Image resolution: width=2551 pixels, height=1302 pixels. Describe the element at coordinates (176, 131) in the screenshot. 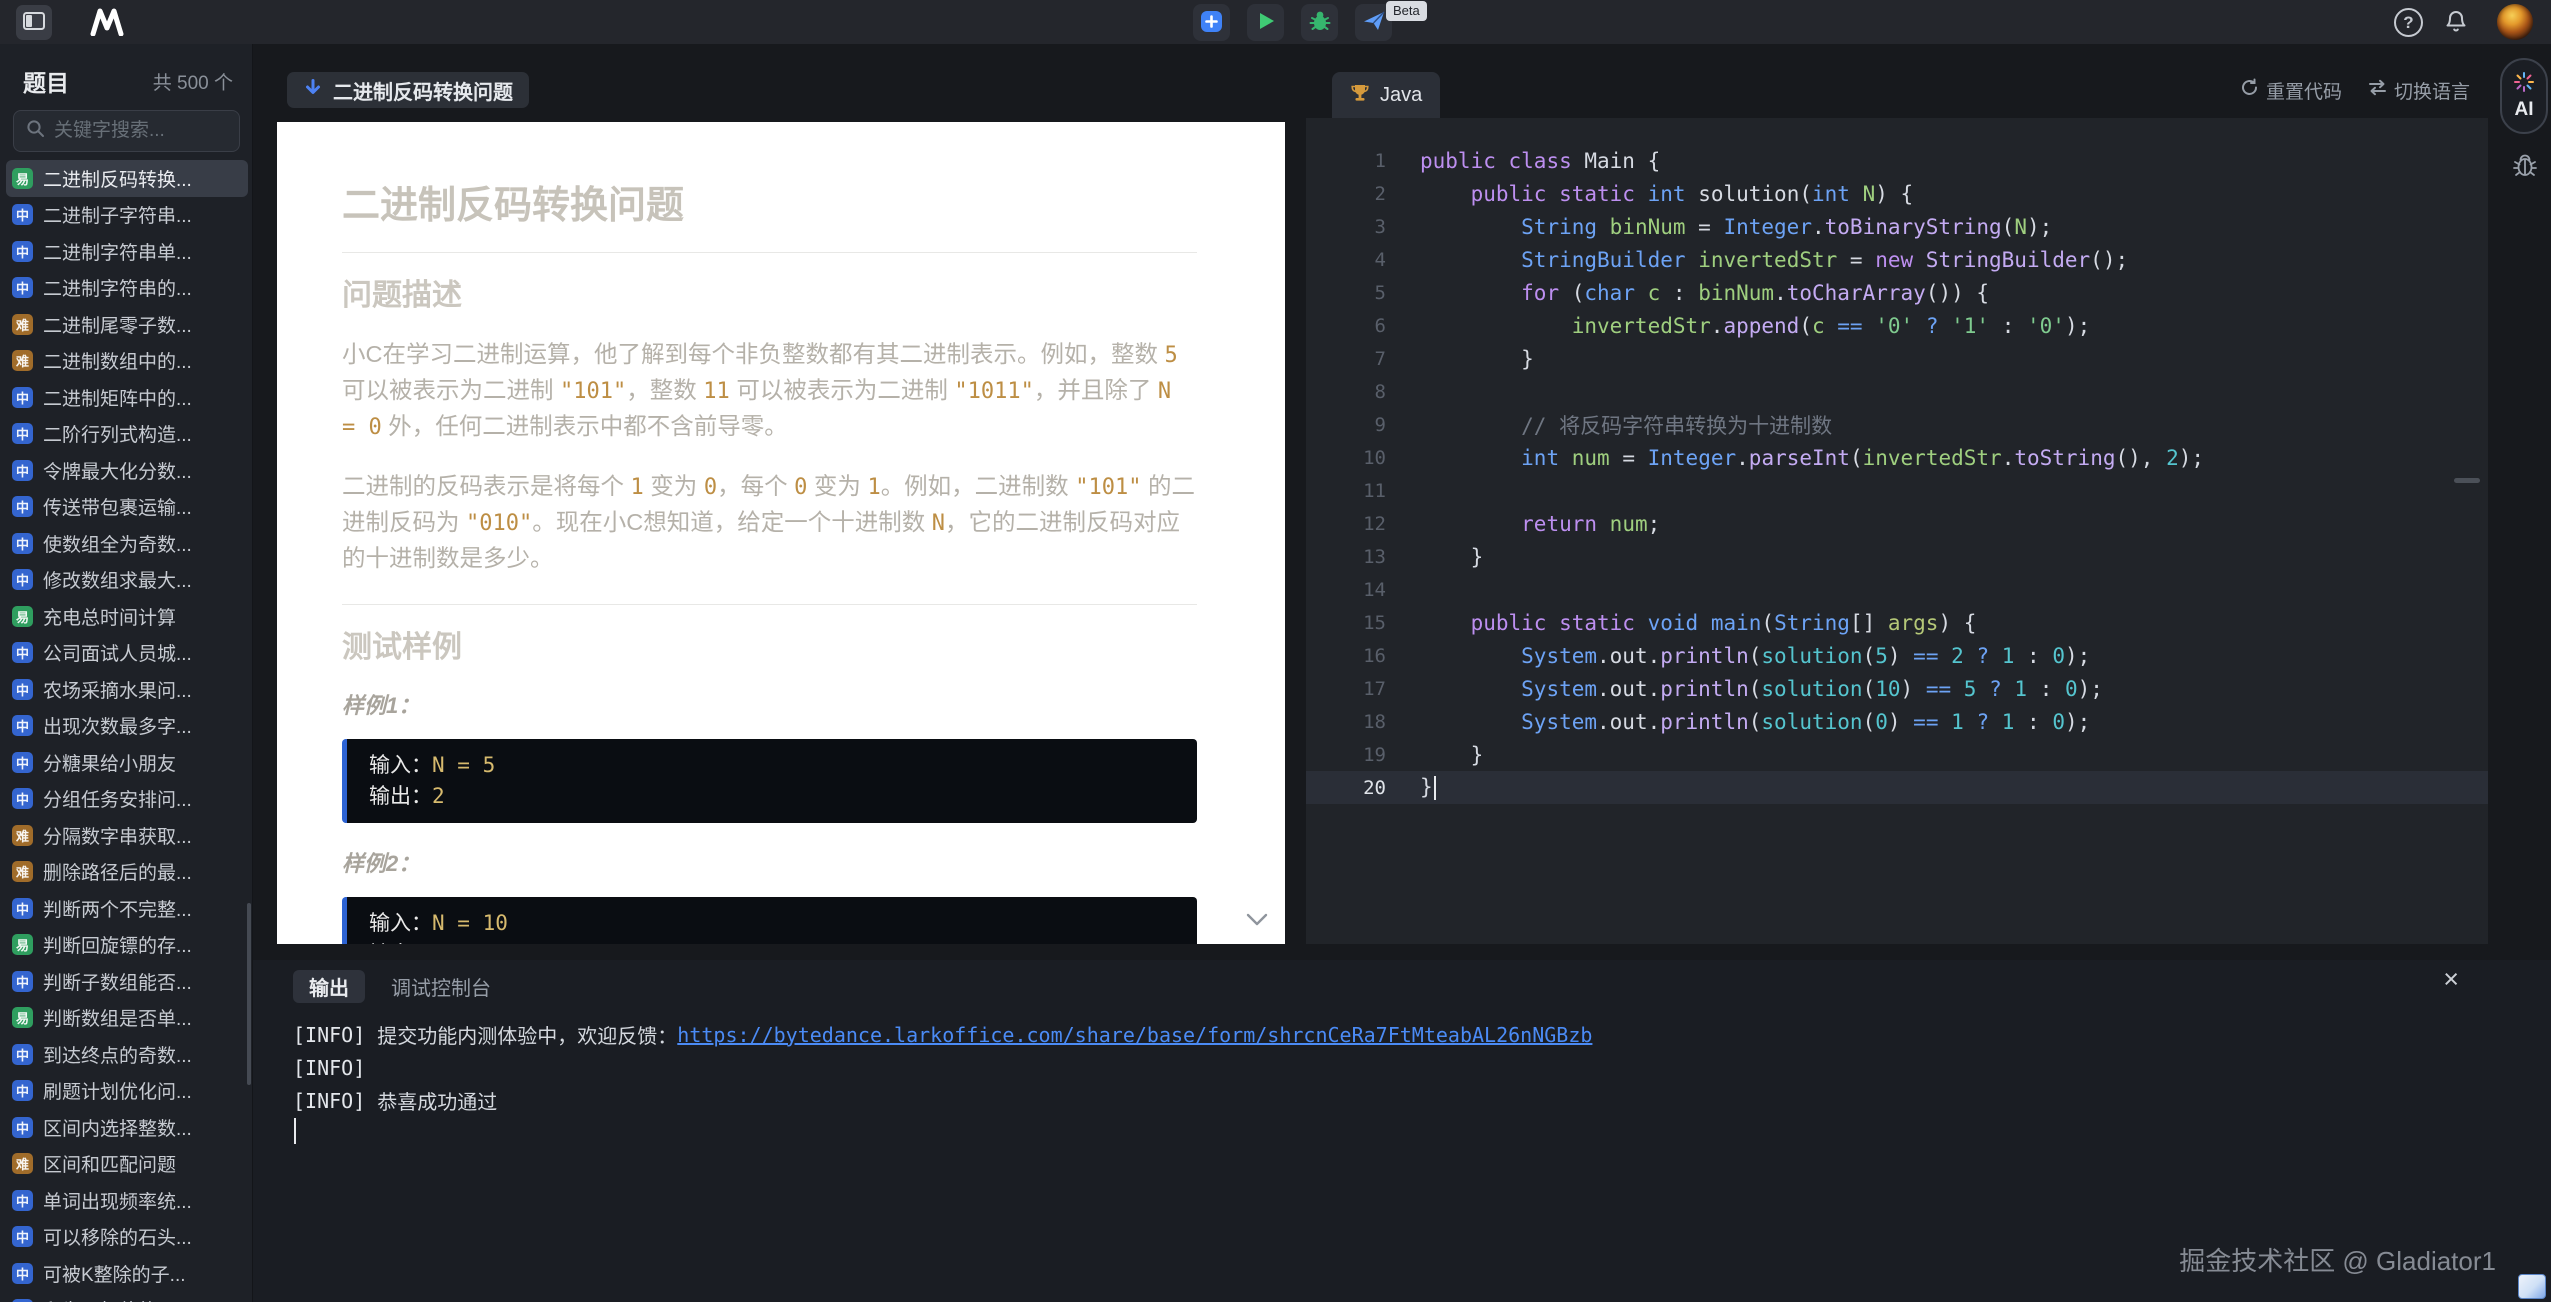

I see `search-input` at that location.